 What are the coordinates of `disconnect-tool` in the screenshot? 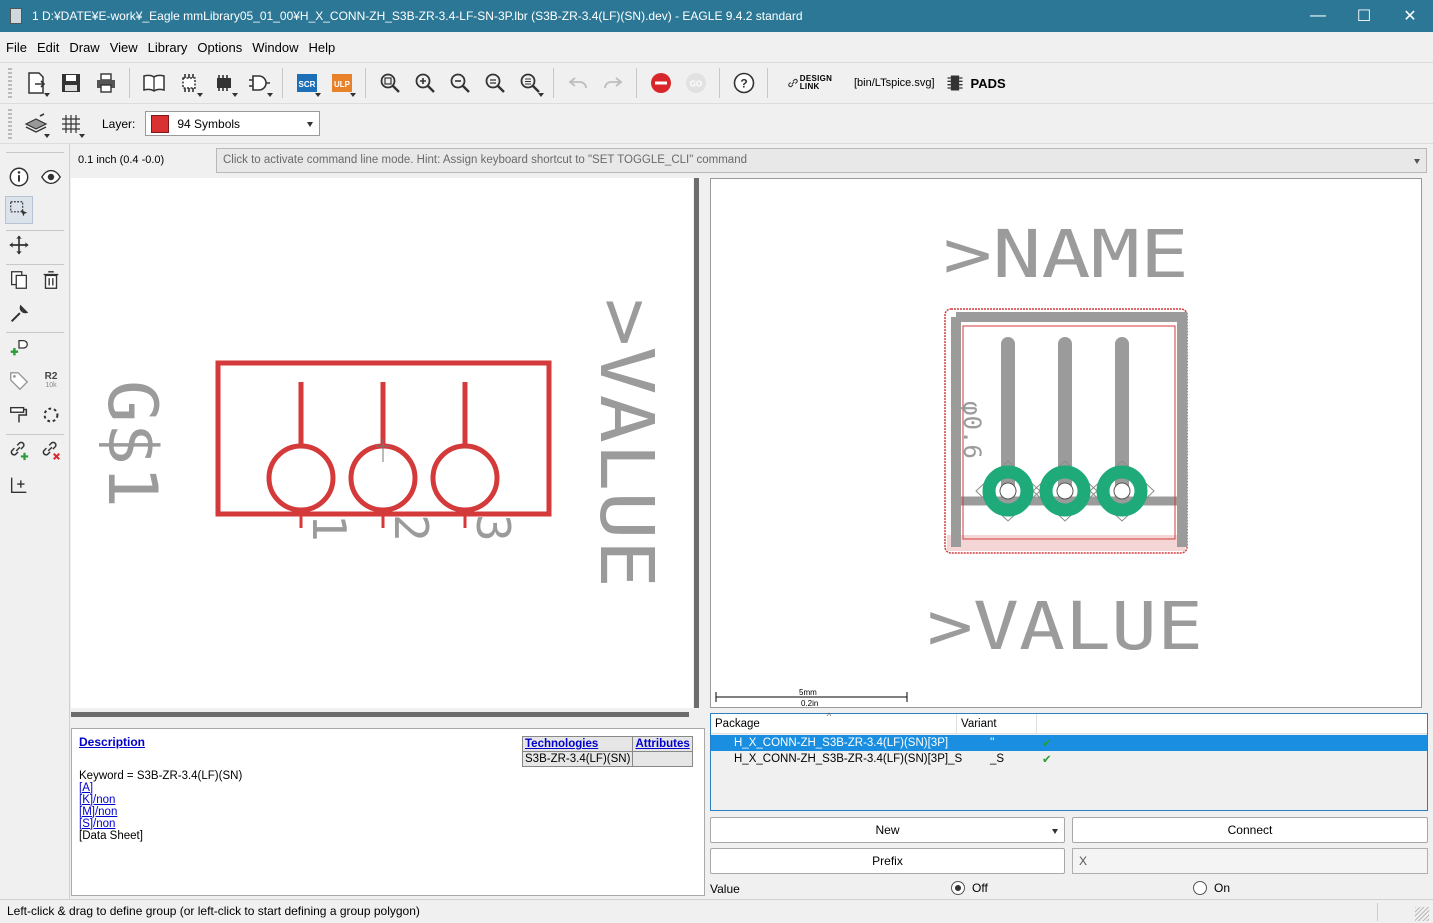 It's located at (51, 450).